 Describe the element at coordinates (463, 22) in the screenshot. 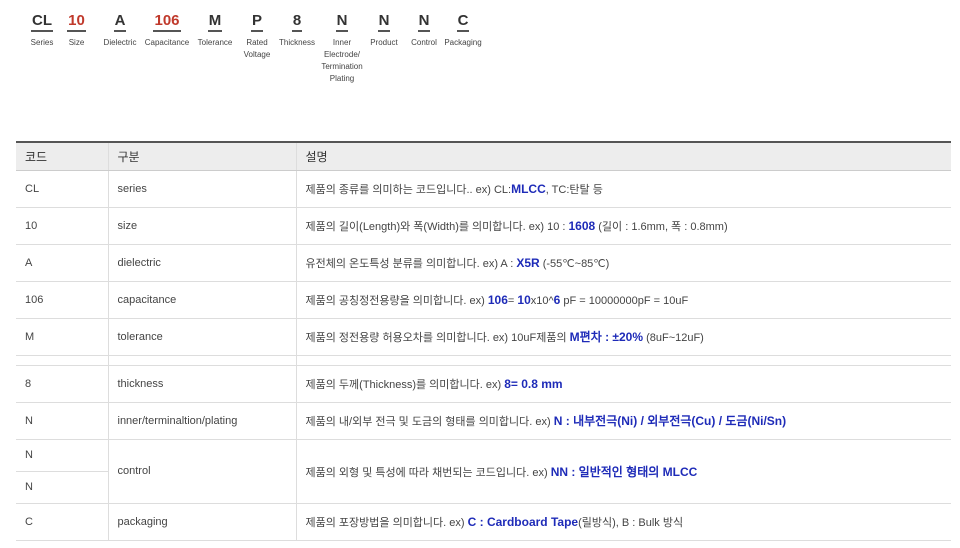

I see `code-char: C` at that location.